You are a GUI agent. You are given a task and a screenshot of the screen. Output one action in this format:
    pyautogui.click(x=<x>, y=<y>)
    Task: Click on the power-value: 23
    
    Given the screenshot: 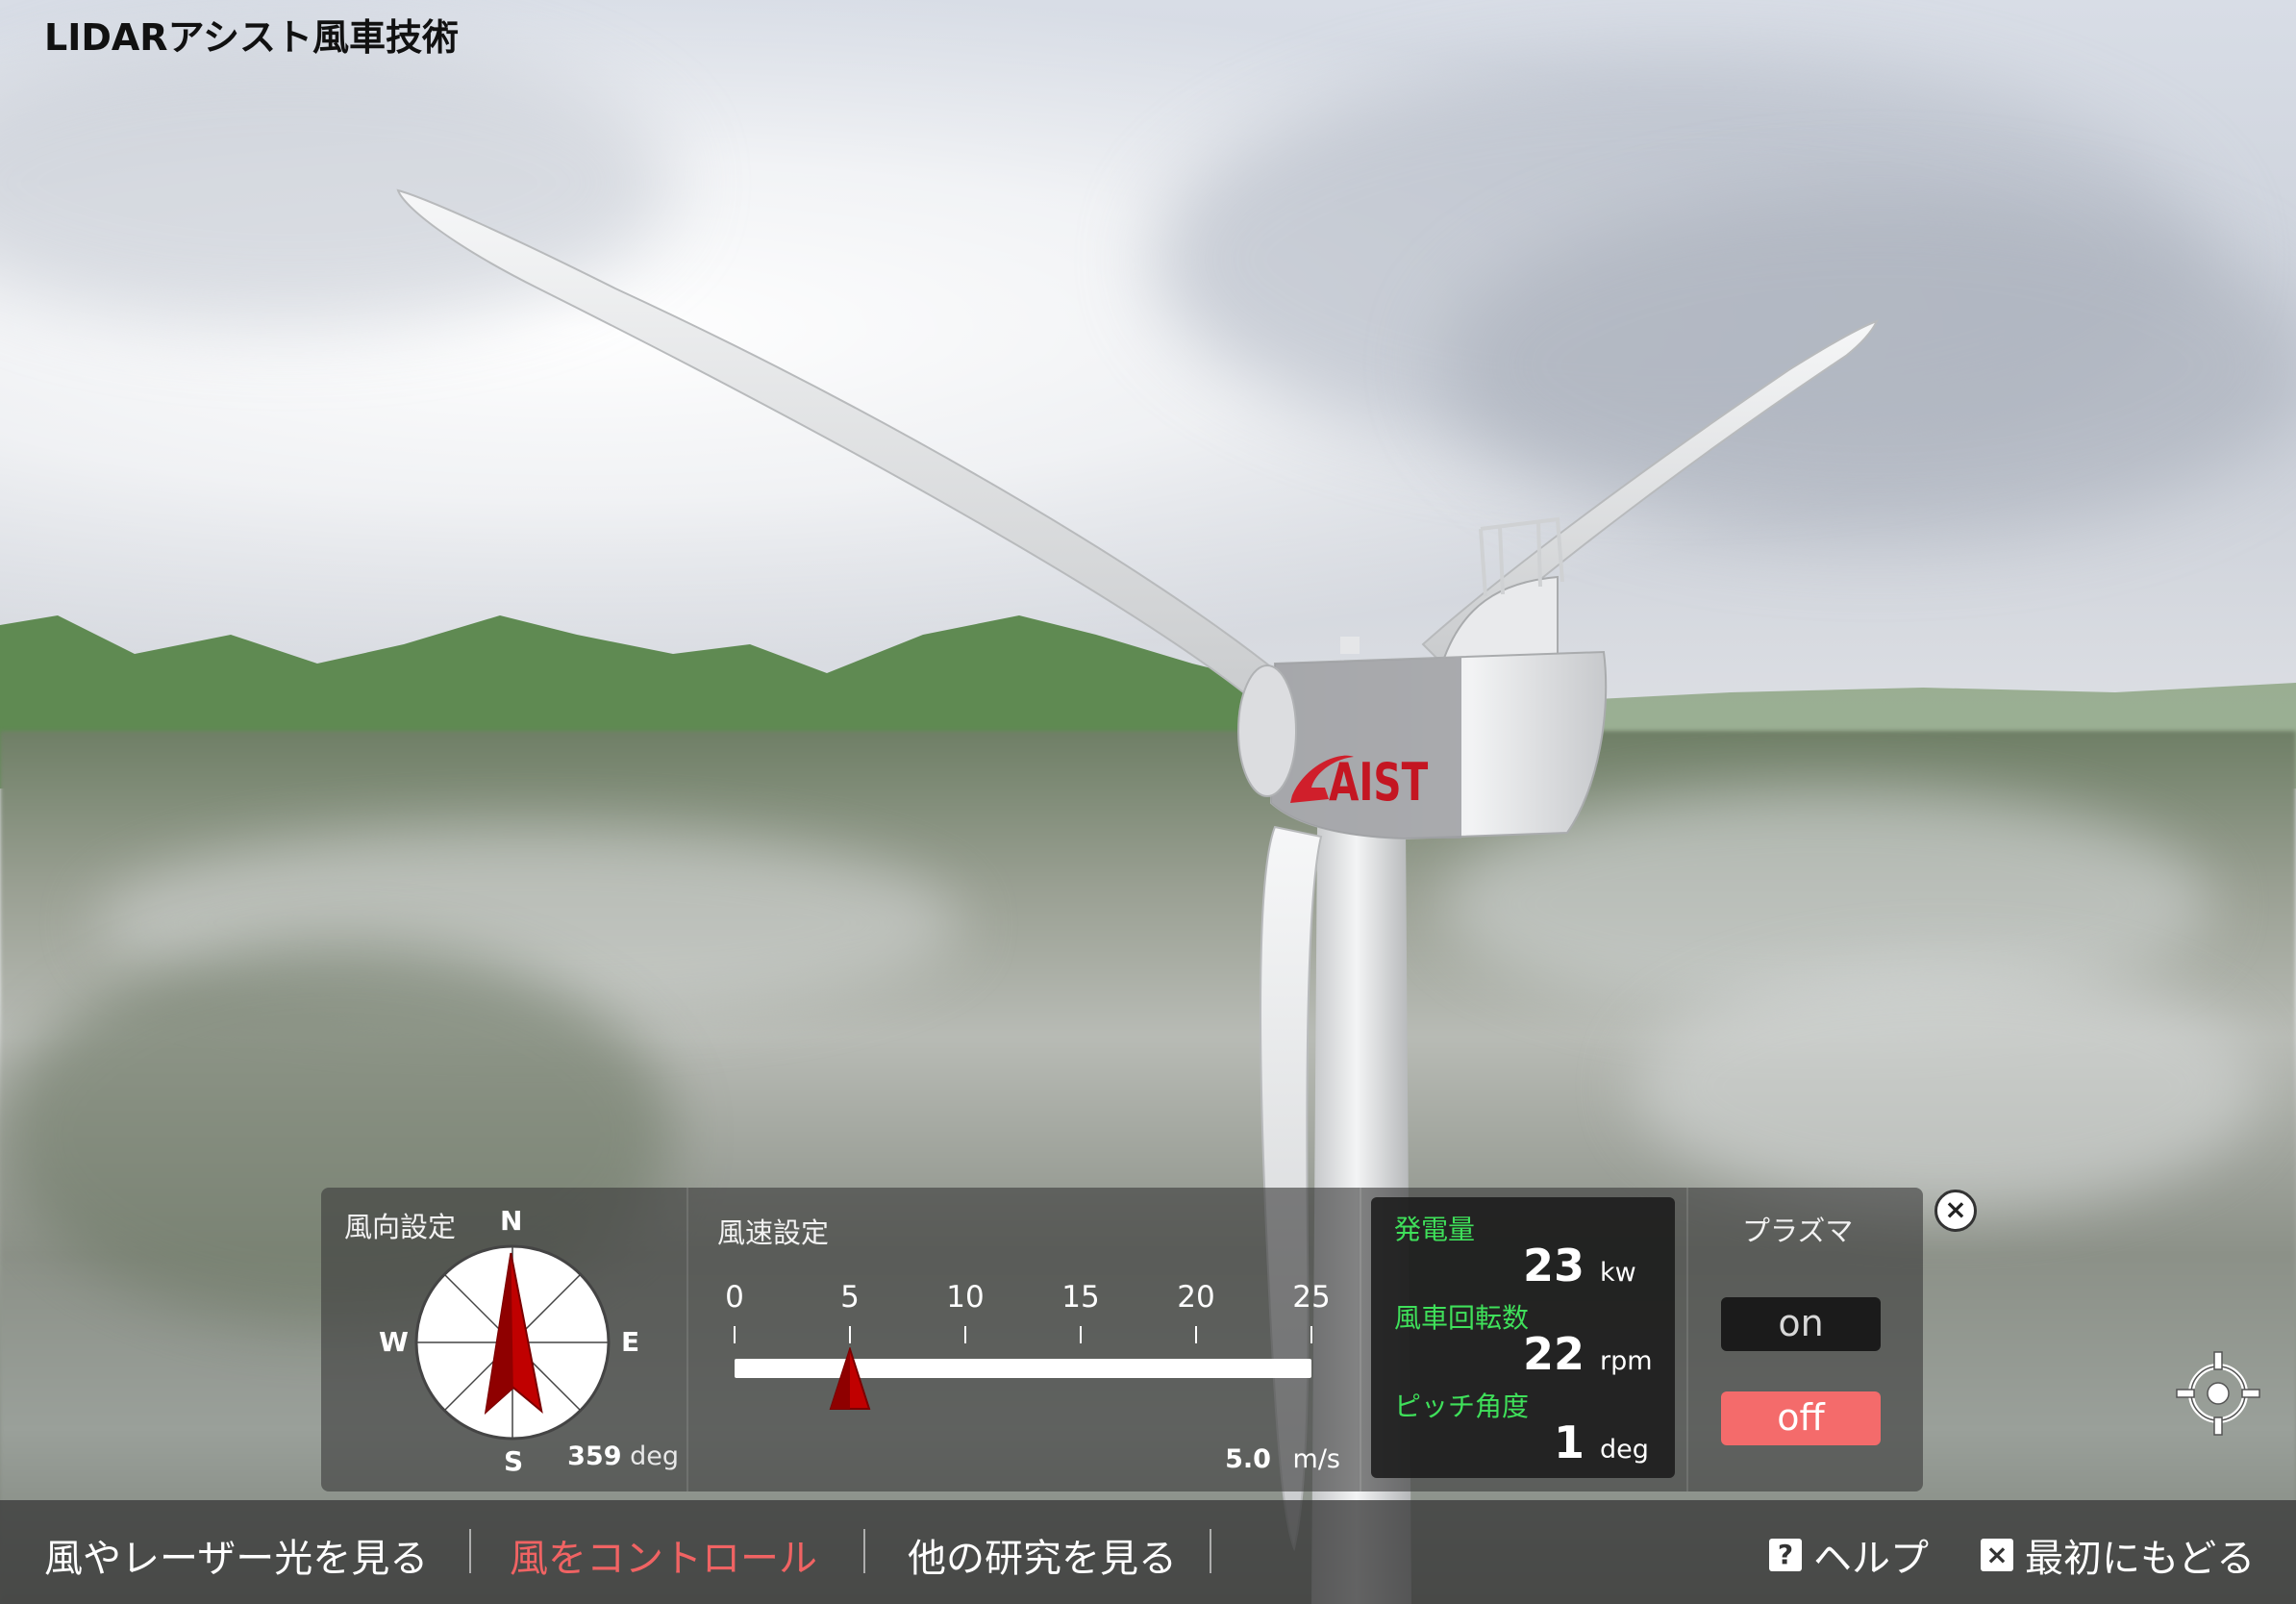 What is the action you would take?
    pyautogui.click(x=1553, y=1265)
    